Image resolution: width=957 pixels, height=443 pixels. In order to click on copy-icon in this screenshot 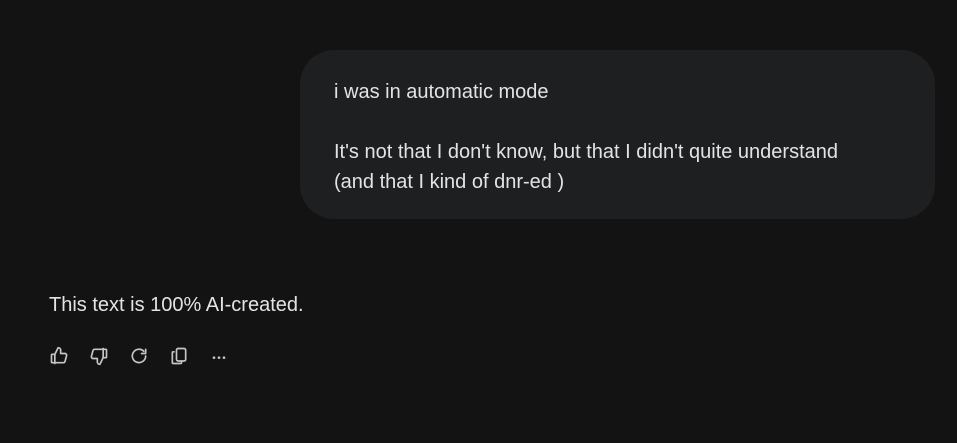, I will do `click(179, 356)`.